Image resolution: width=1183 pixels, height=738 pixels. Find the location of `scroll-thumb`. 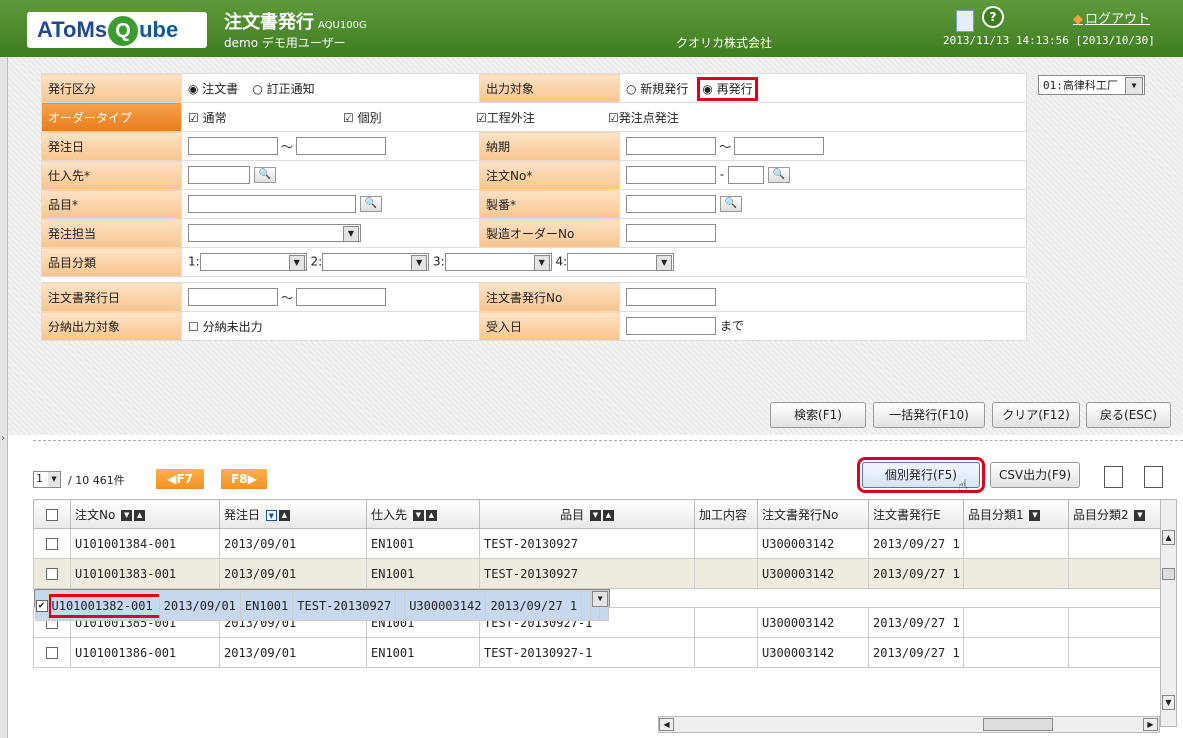

scroll-thumb is located at coordinates (1168, 574).